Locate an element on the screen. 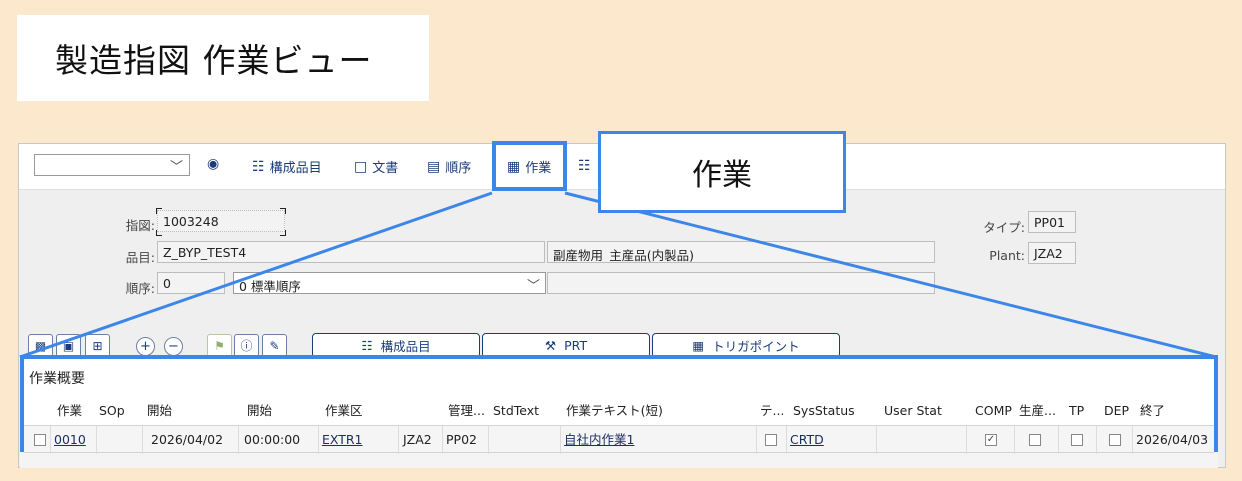 This screenshot has height=481, width=1242. user-status-cell is located at coordinates (921, 440).